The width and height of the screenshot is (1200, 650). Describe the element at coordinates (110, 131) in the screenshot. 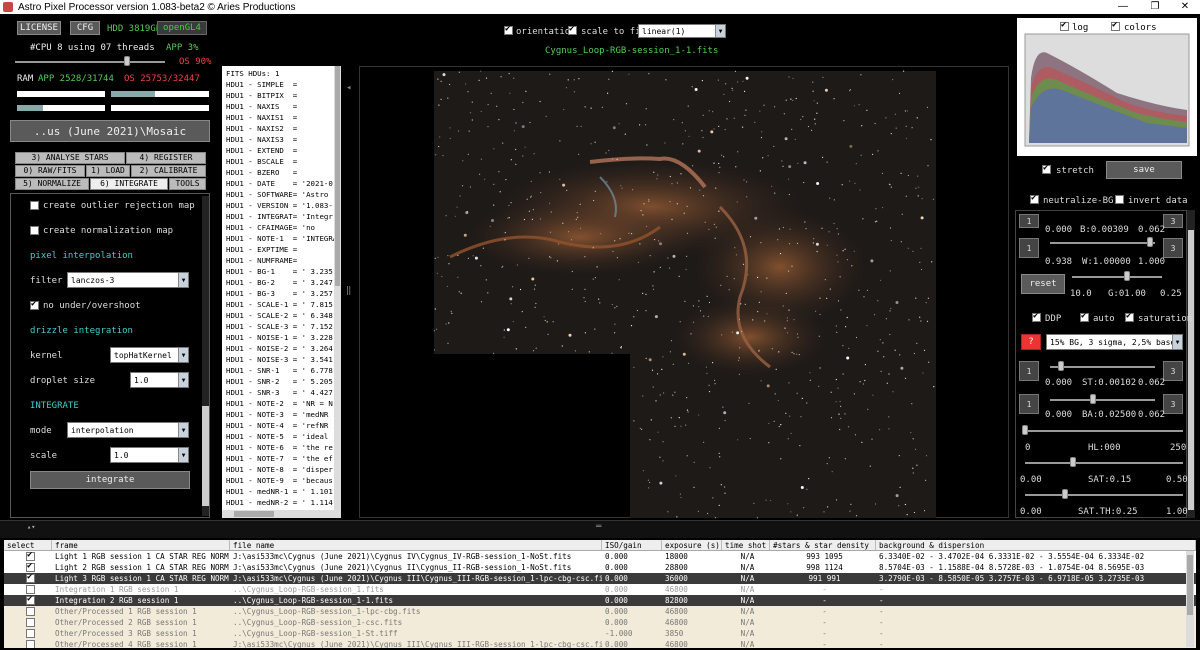

I see `working-directory-button: ..us (June 2021)\Mosaic` at that location.